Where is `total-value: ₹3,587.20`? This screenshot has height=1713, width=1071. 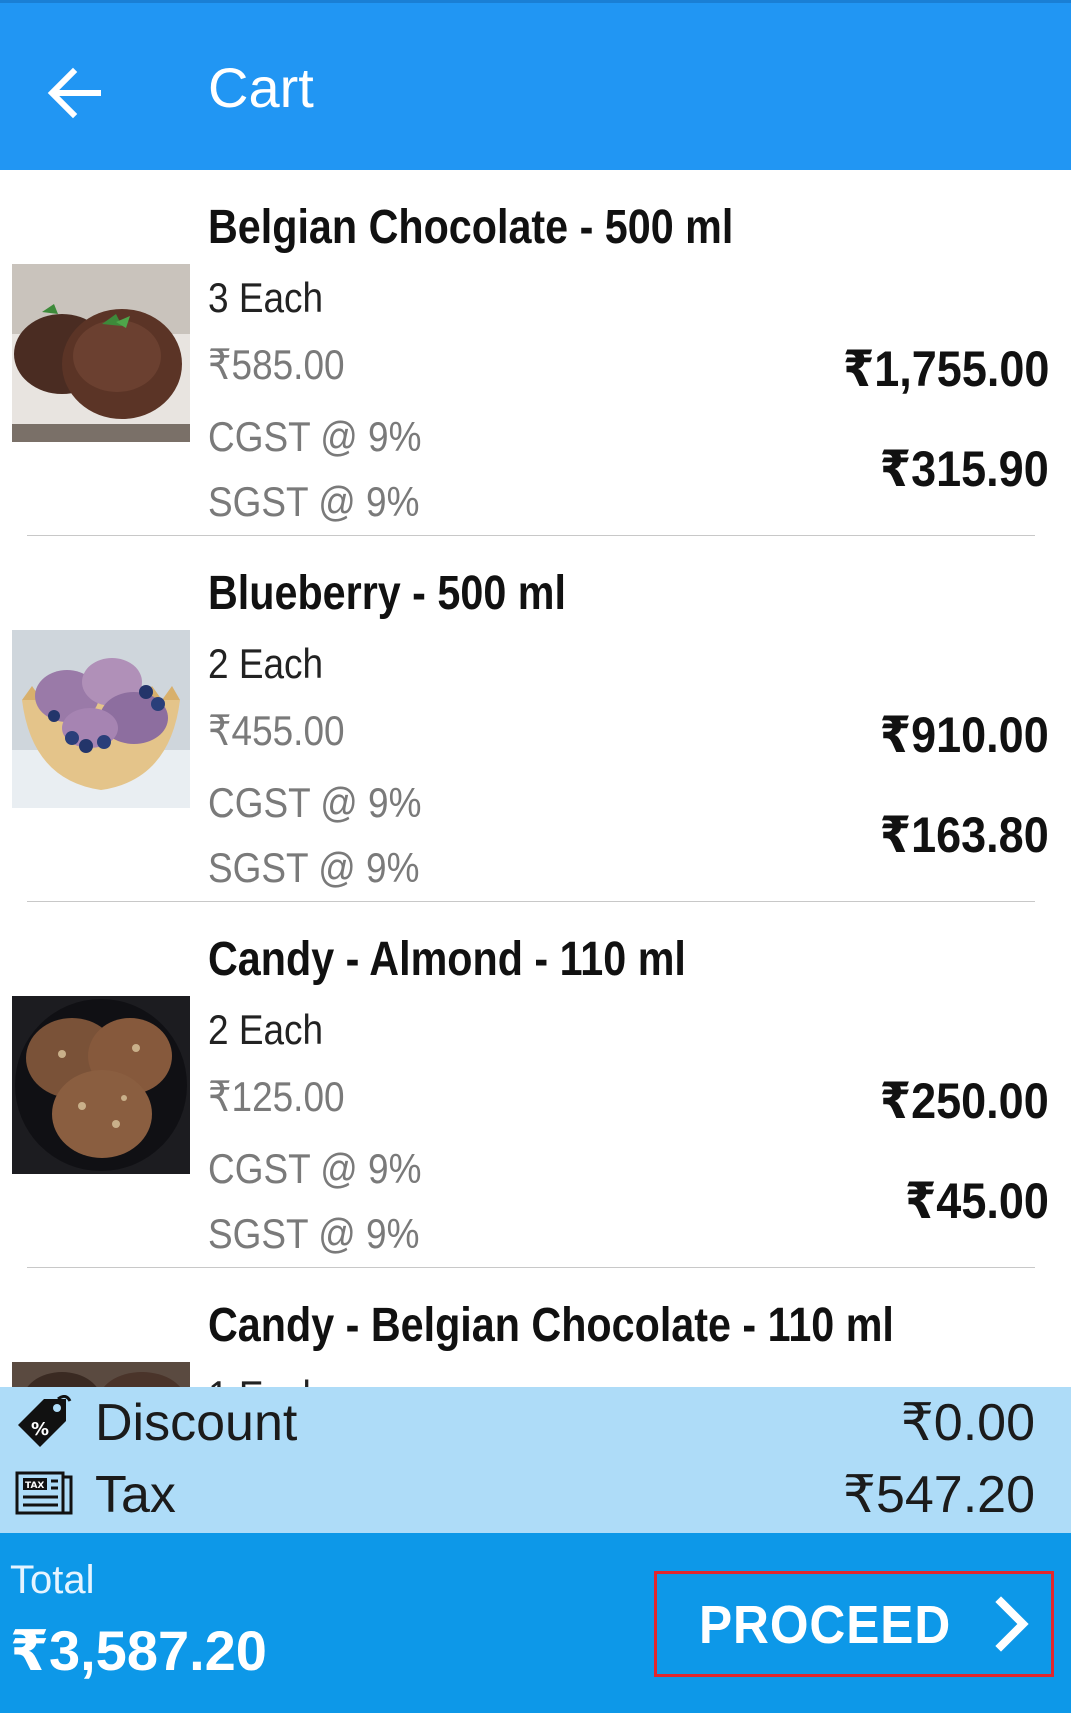 total-value: ₹3,587.20 is located at coordinates (138, 1650).